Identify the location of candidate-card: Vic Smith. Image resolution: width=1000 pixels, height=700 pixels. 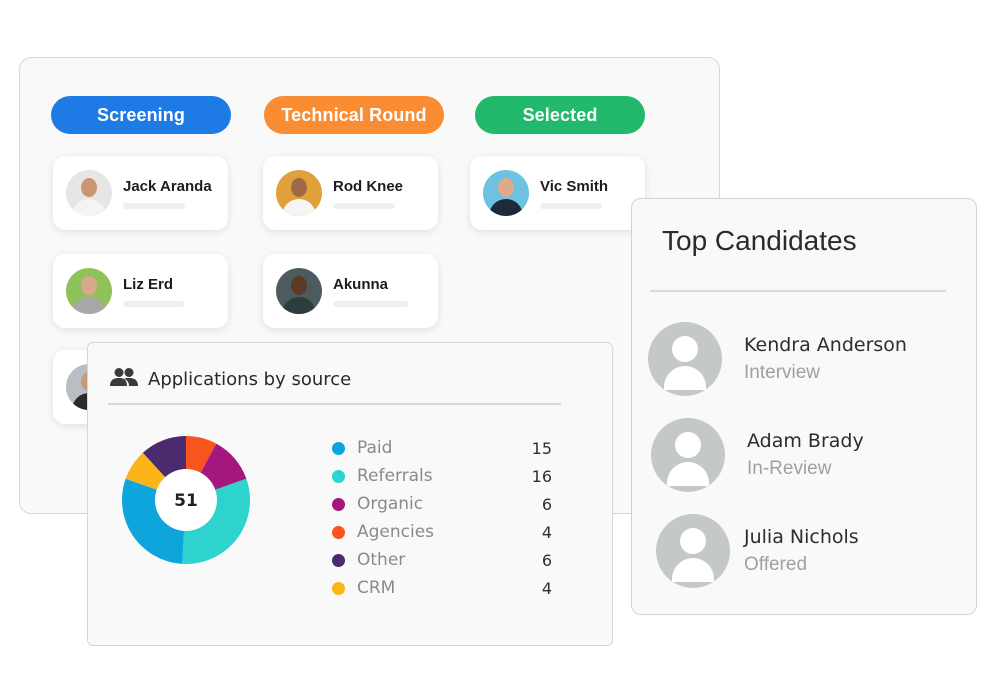
(557, 193).